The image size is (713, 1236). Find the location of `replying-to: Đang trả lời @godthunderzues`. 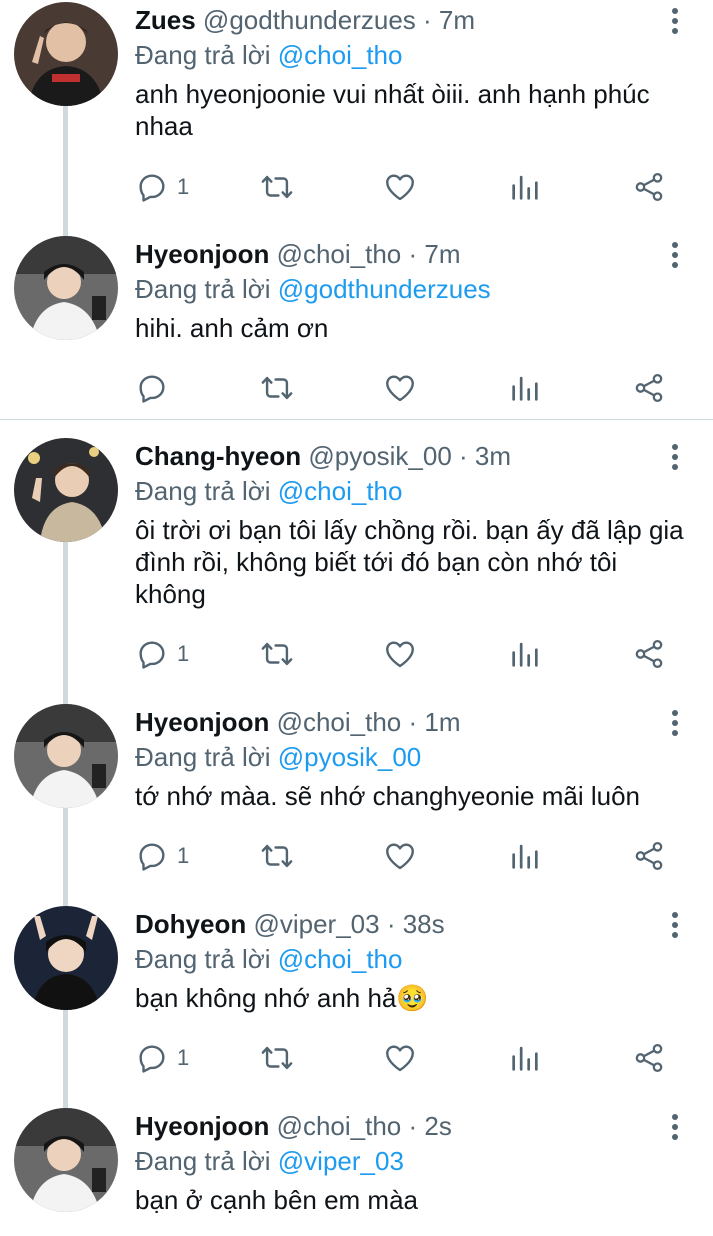

replying-to: Đang trả lời @godthunderzues is located at coordinates (313, 289).